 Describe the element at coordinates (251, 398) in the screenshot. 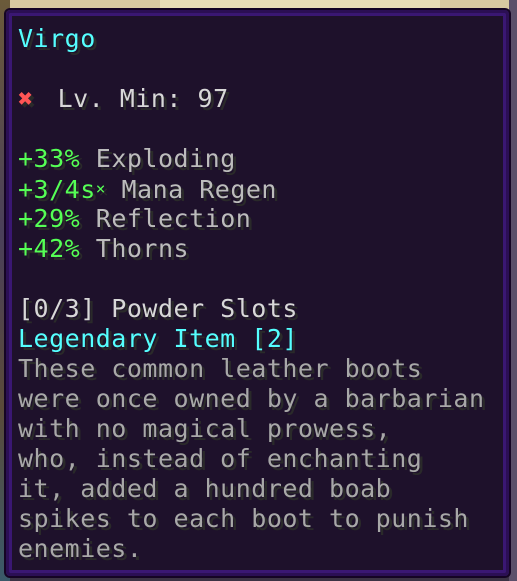

I see `lore-line: were once owned by a barbarian` at that location.